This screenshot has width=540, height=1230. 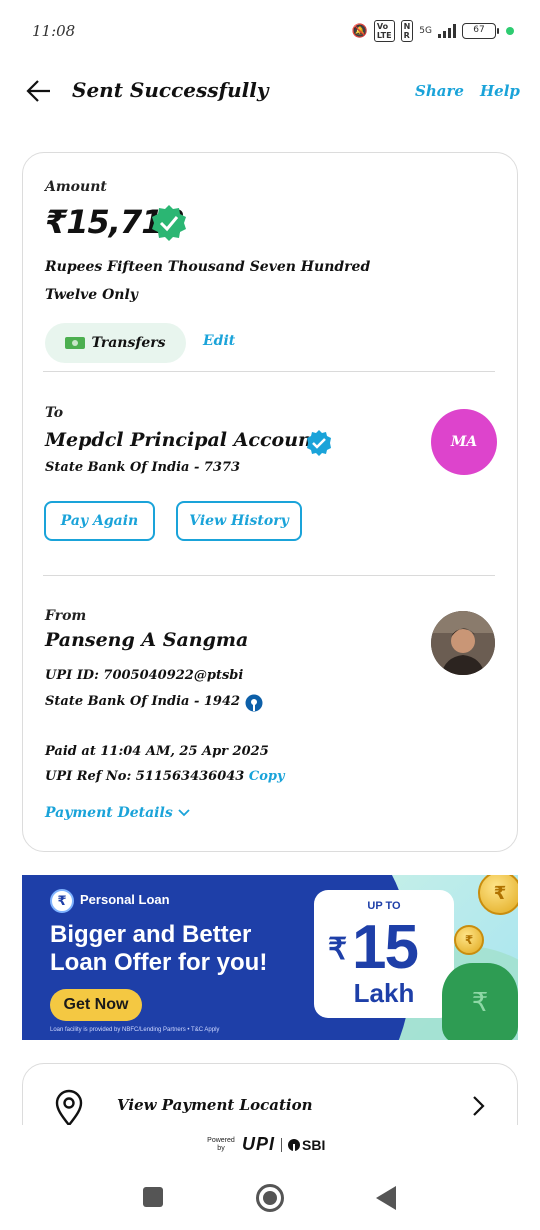 What do you see at coordinates (153, 1197) in the screenshot?
I see `recent-apps-button` at bounding box center [153, 1197].